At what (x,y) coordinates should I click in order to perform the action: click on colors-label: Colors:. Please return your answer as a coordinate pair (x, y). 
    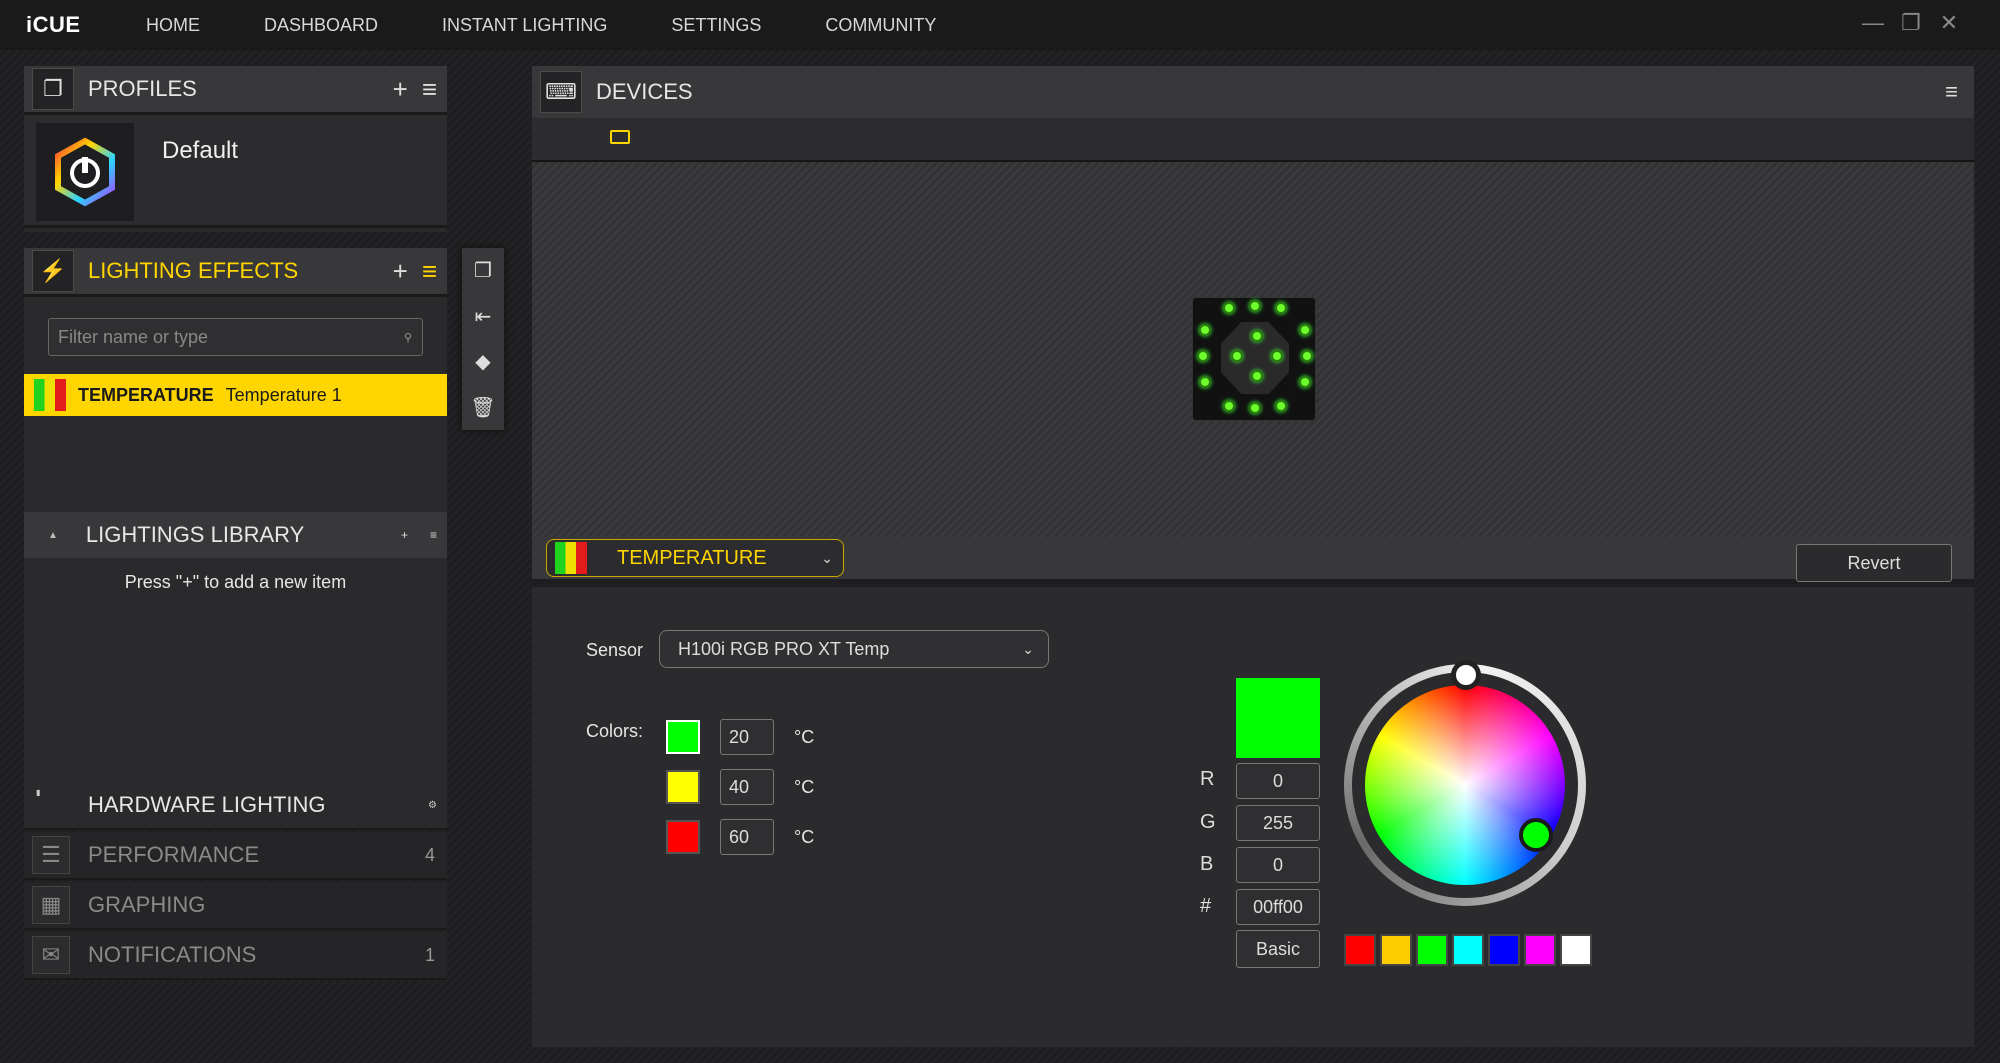
    Looking at the image, I should click on (615, 731).